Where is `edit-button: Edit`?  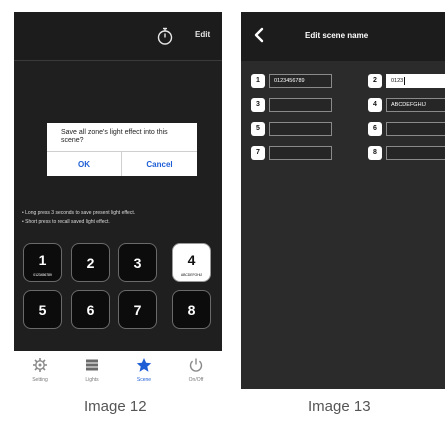 edit-button: Edit is located at coordinates (202, 34).